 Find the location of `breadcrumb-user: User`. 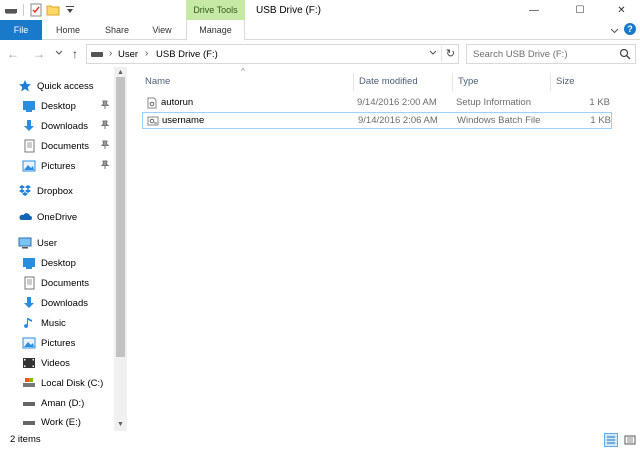

breadcrumb-user: User is located at coordinates (128, 54).